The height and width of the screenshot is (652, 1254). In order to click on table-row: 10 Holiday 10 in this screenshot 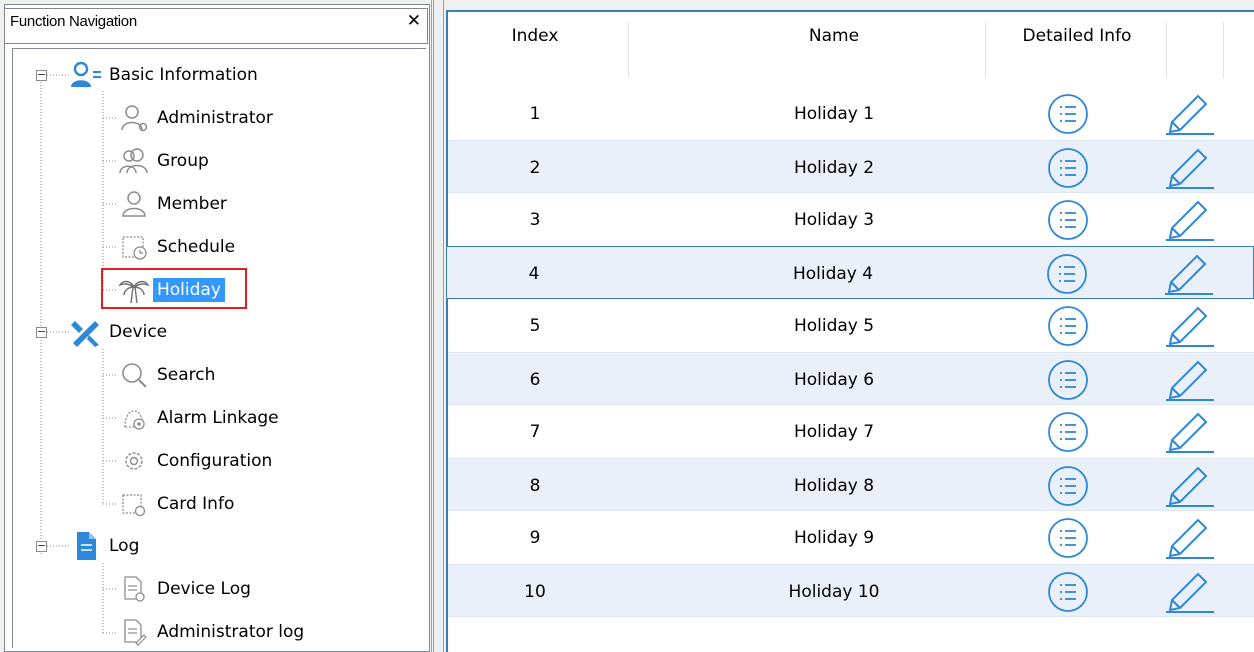, I will do `click(851, 590)`.